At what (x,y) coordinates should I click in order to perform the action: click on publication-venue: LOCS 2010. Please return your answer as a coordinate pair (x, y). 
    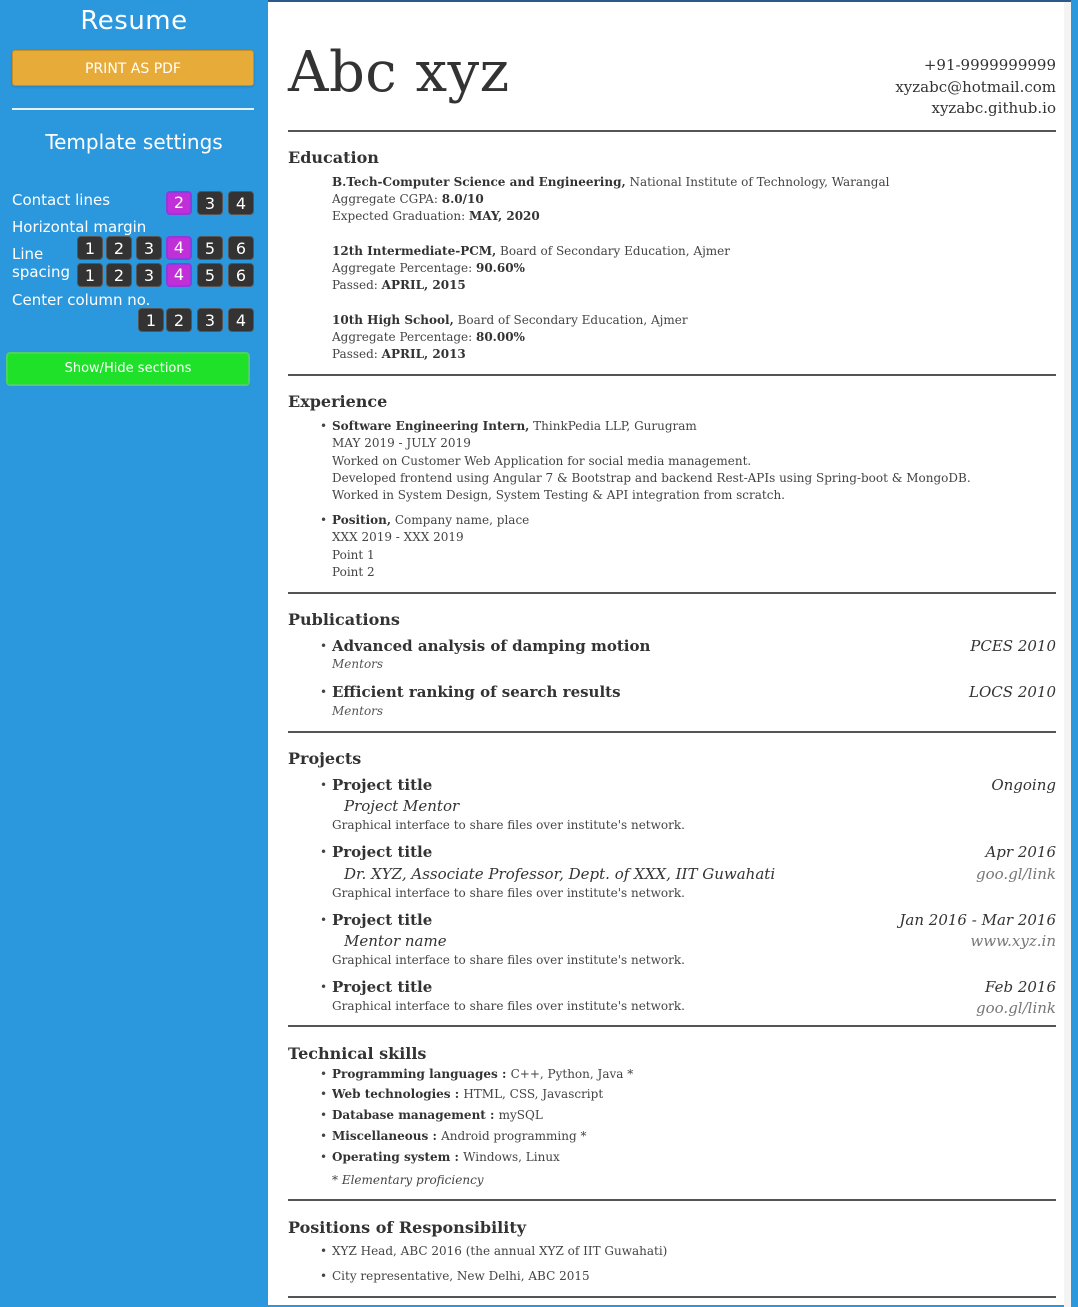
    Looking at the image, I should click on (1012, 692).